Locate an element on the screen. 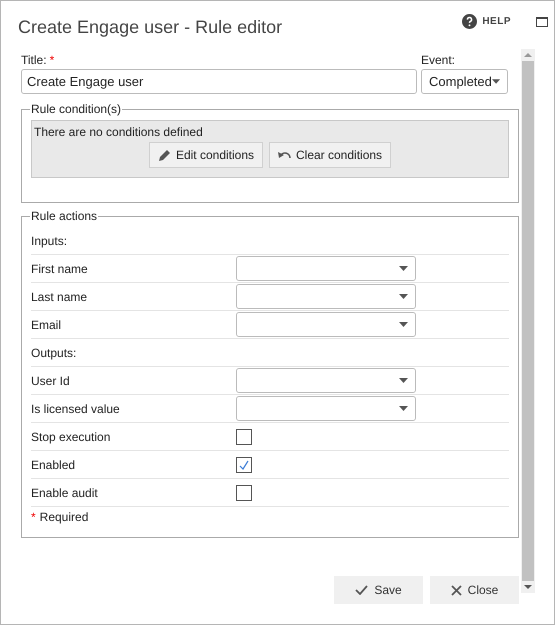 The width and height of the screenshot is (555, 625). title-label: Title: is located at coordinates (34, 60).